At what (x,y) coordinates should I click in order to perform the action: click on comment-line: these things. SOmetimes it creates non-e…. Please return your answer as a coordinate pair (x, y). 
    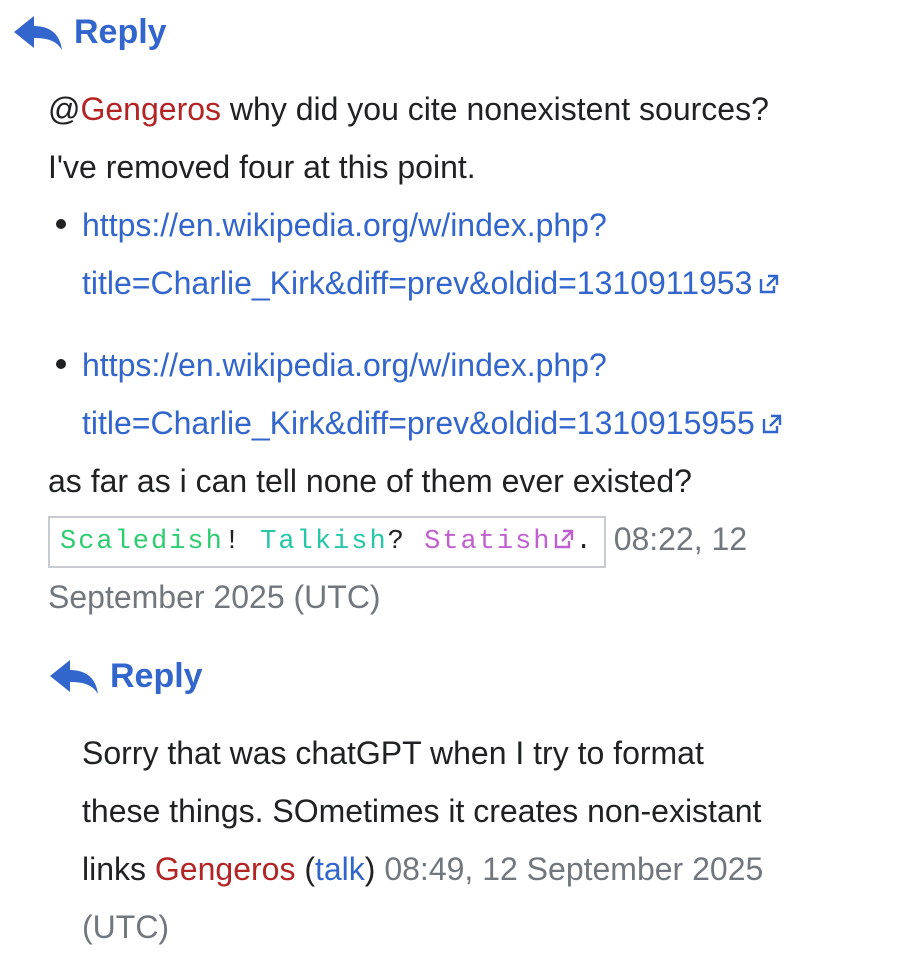
    Looking at the image, I should click on (422, 811).